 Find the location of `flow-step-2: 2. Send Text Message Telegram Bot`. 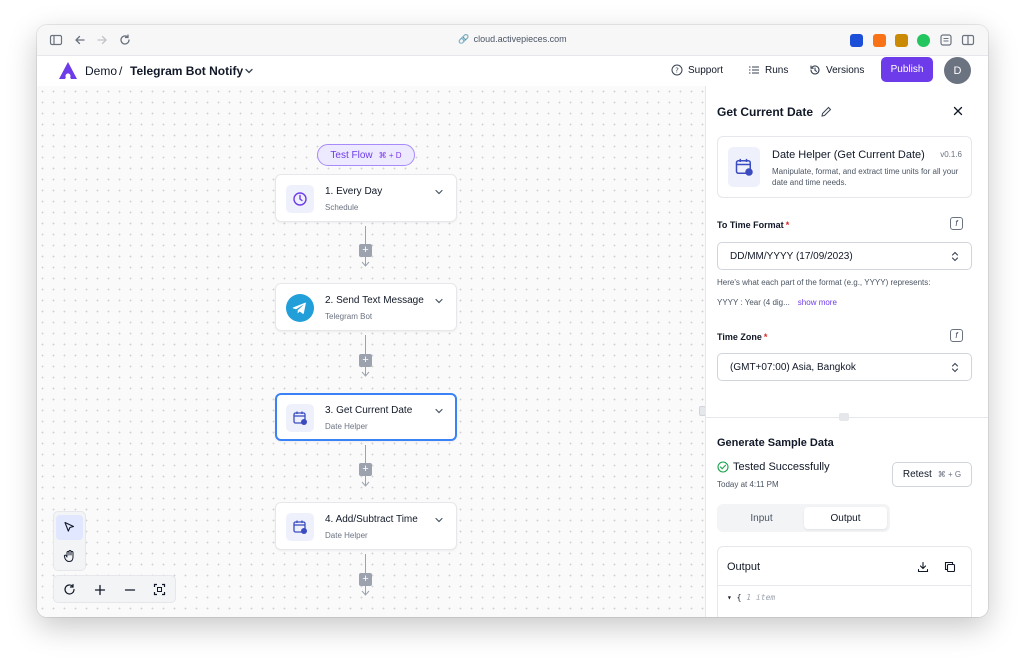

flow-step-2: 2. Send Text Message Telegram Bot is located at coordinates (366, 307).